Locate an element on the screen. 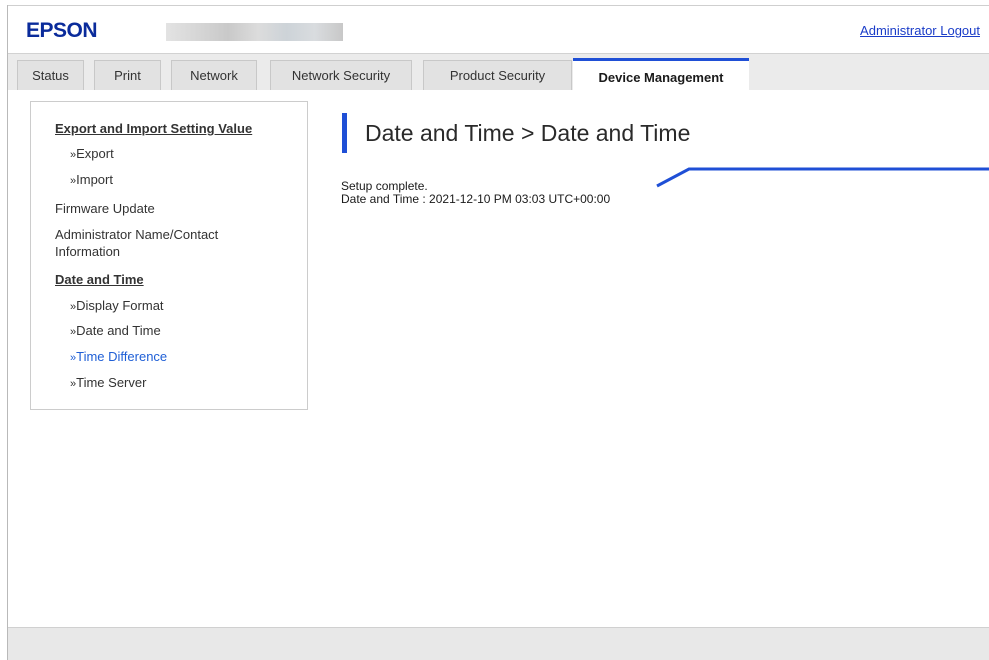  sidebar-item-label: Date and Time is located at coordinates (118, 330).